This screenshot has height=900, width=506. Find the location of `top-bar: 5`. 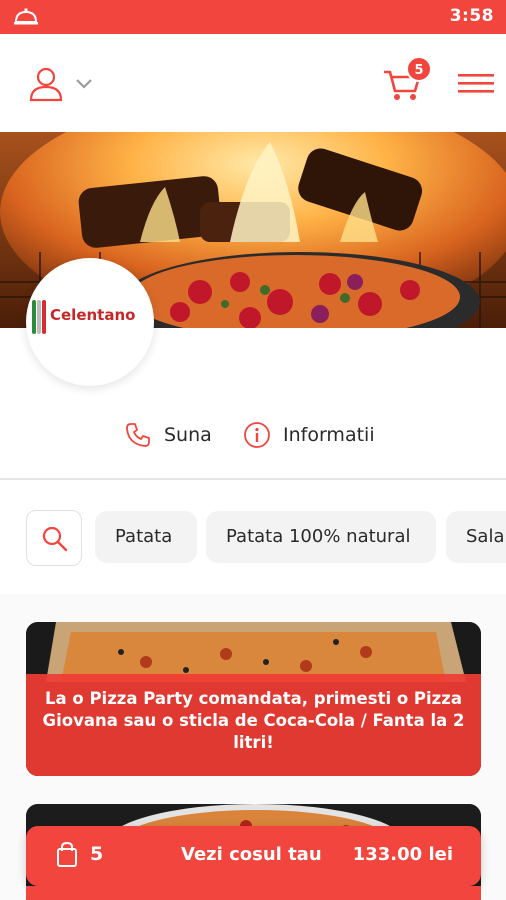

top-bar: 5 is located at coordinates (253, 83).